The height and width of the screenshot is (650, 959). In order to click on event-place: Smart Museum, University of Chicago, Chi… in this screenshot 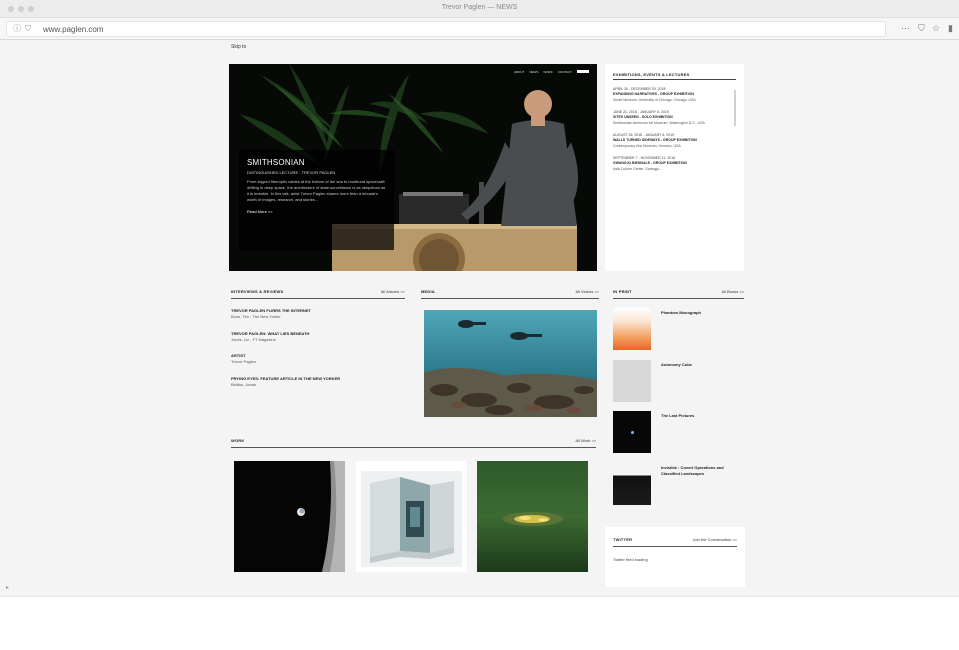, I will do `click(654, 100)`.